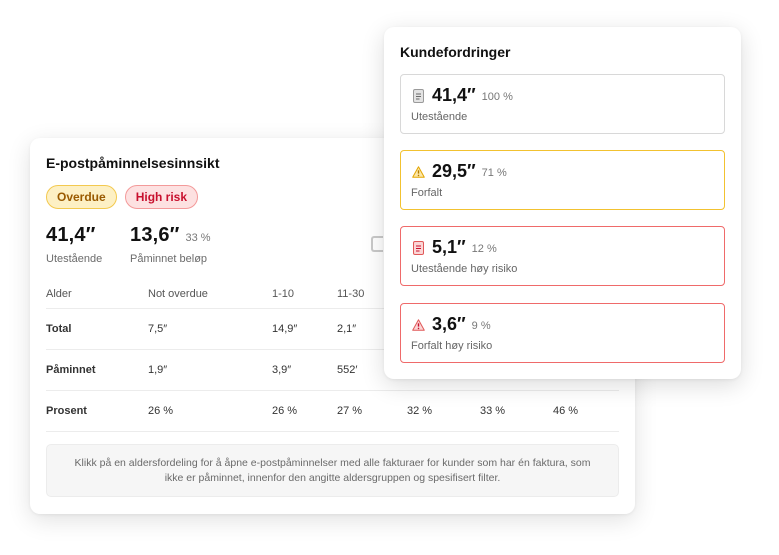 The image size is (779, 555). What do you see at coordinates (452, 346) in the screenshot?
I see `receivable-label: Forfalt høy risiko` at bounding box center [452, 346].